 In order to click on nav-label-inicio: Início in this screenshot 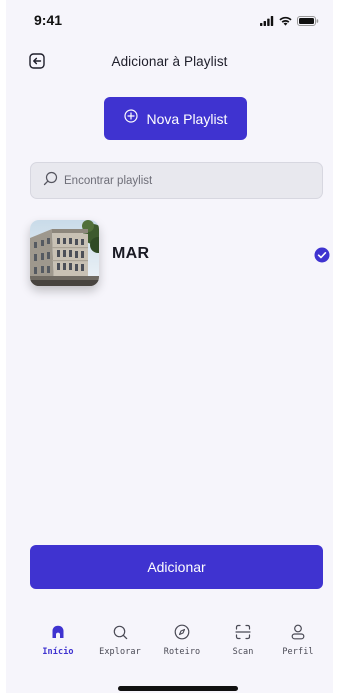, I will do `click(58, 652)`.